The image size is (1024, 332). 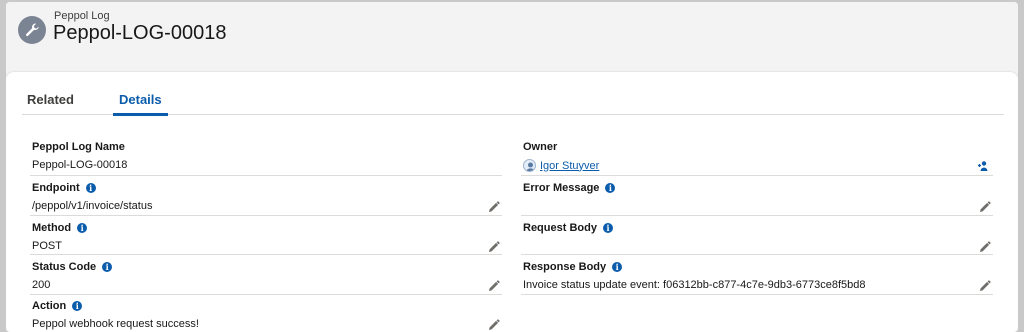 I want to click on field-label: Endpoint, so click(x=56, y=188).